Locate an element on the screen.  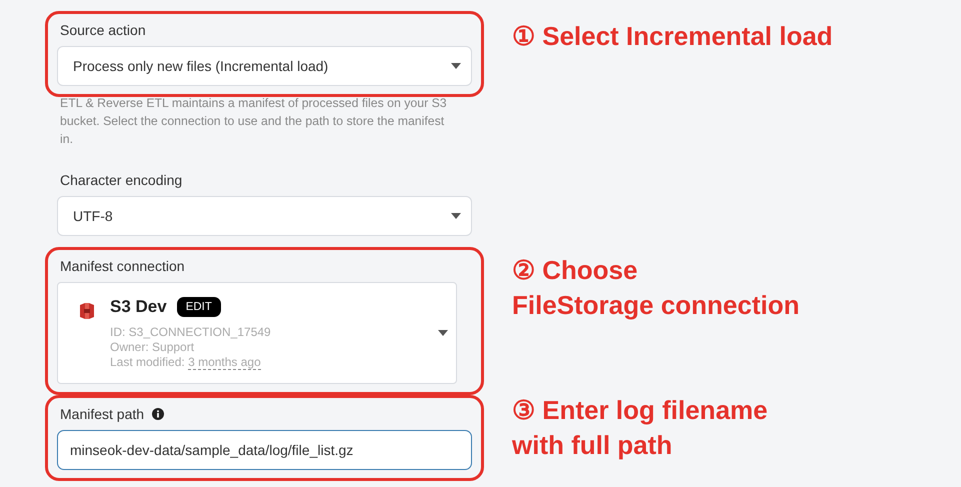
info-icon is located at coordinates (158, 414).